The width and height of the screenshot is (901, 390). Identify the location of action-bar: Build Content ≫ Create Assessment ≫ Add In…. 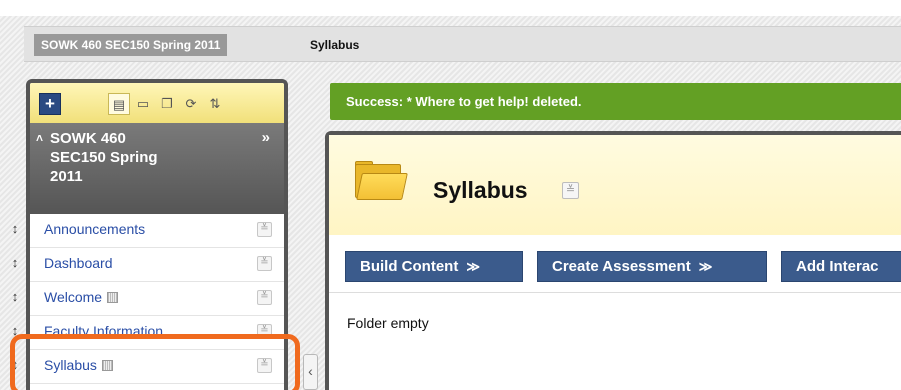
(615, 264).